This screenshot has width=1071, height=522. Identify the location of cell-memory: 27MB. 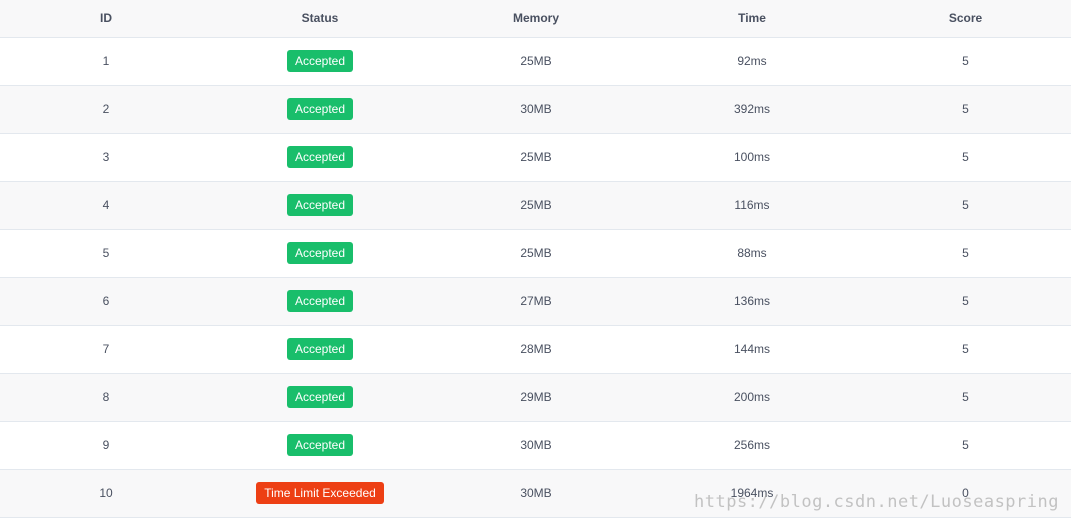
(536, 301).